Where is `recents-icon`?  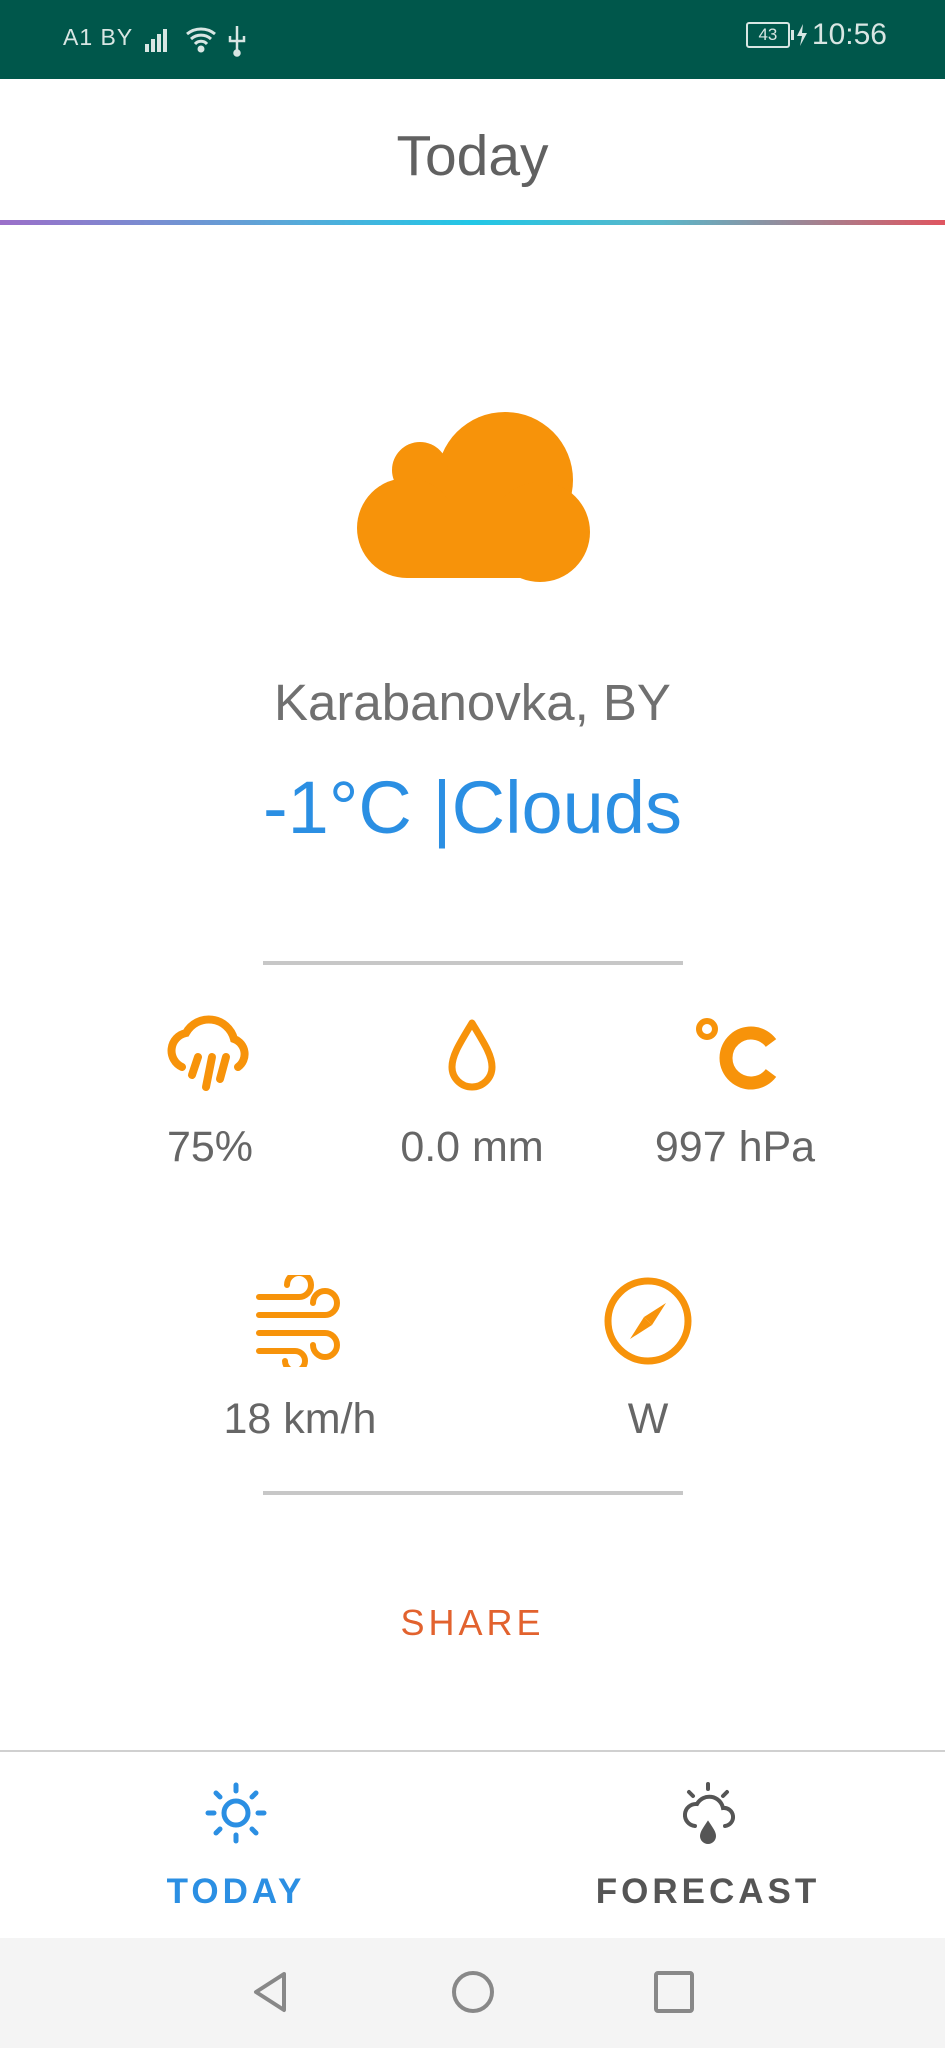
recents-icon is located at coordinates (674, 1992).